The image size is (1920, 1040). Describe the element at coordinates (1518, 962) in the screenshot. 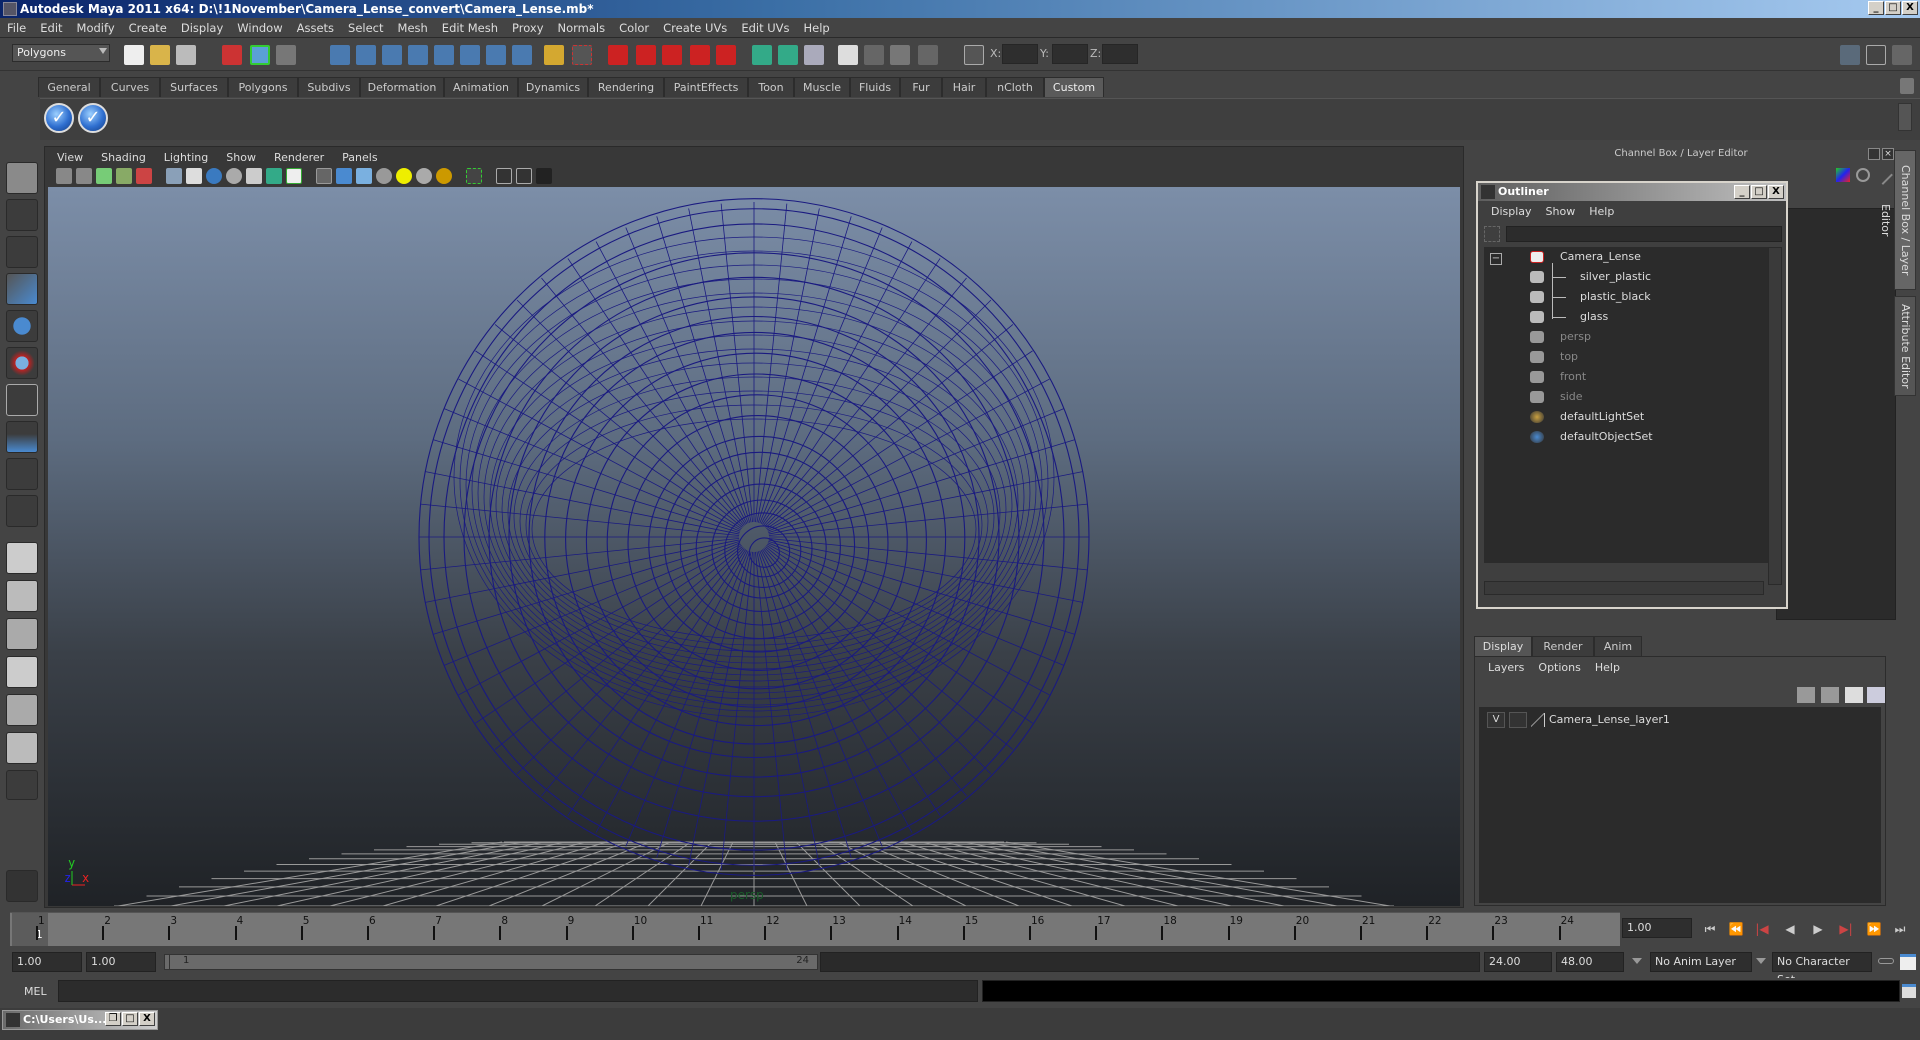

I see `playback-end-field: 24.00` at that location.